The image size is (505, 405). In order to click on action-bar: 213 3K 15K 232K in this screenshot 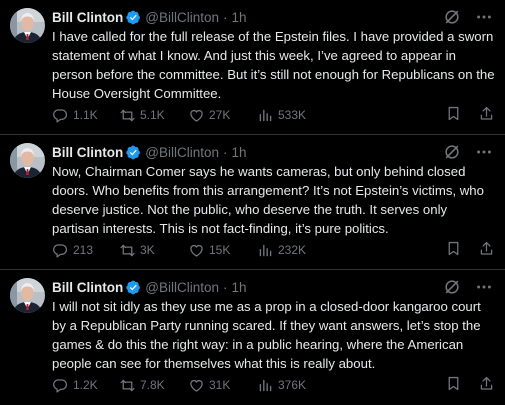, I will do `click(273, 250)`.